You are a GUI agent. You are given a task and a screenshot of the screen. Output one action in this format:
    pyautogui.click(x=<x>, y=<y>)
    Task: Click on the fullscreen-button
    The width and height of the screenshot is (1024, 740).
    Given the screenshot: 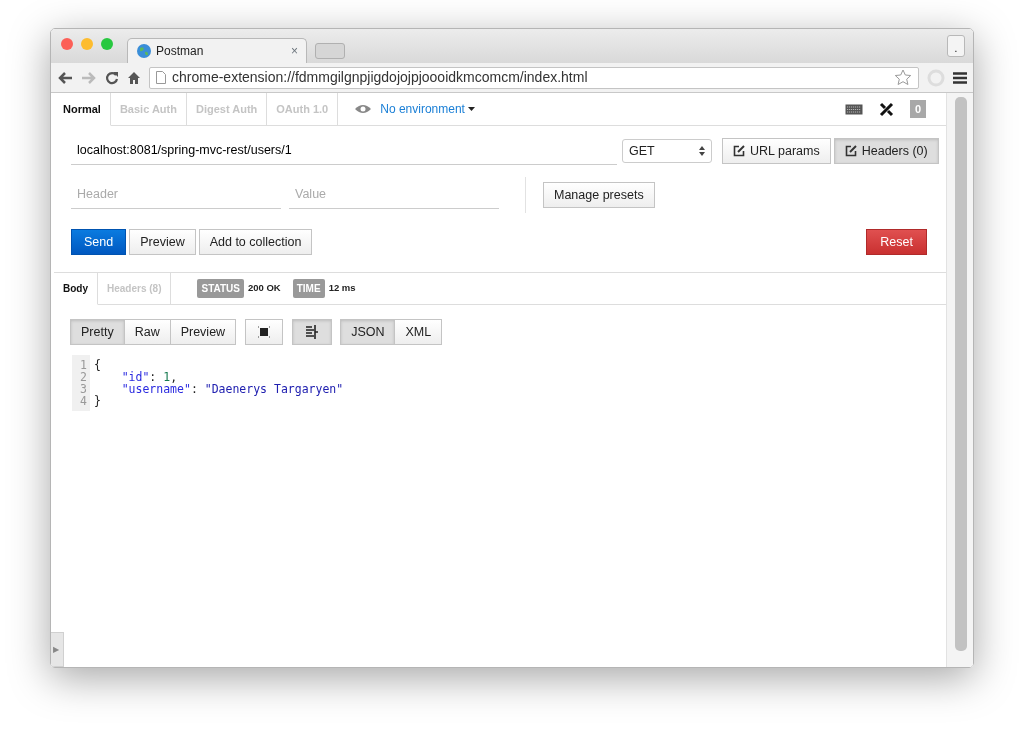 What is the action you would take?
    pyautogui.click(x=264, y=331)
    